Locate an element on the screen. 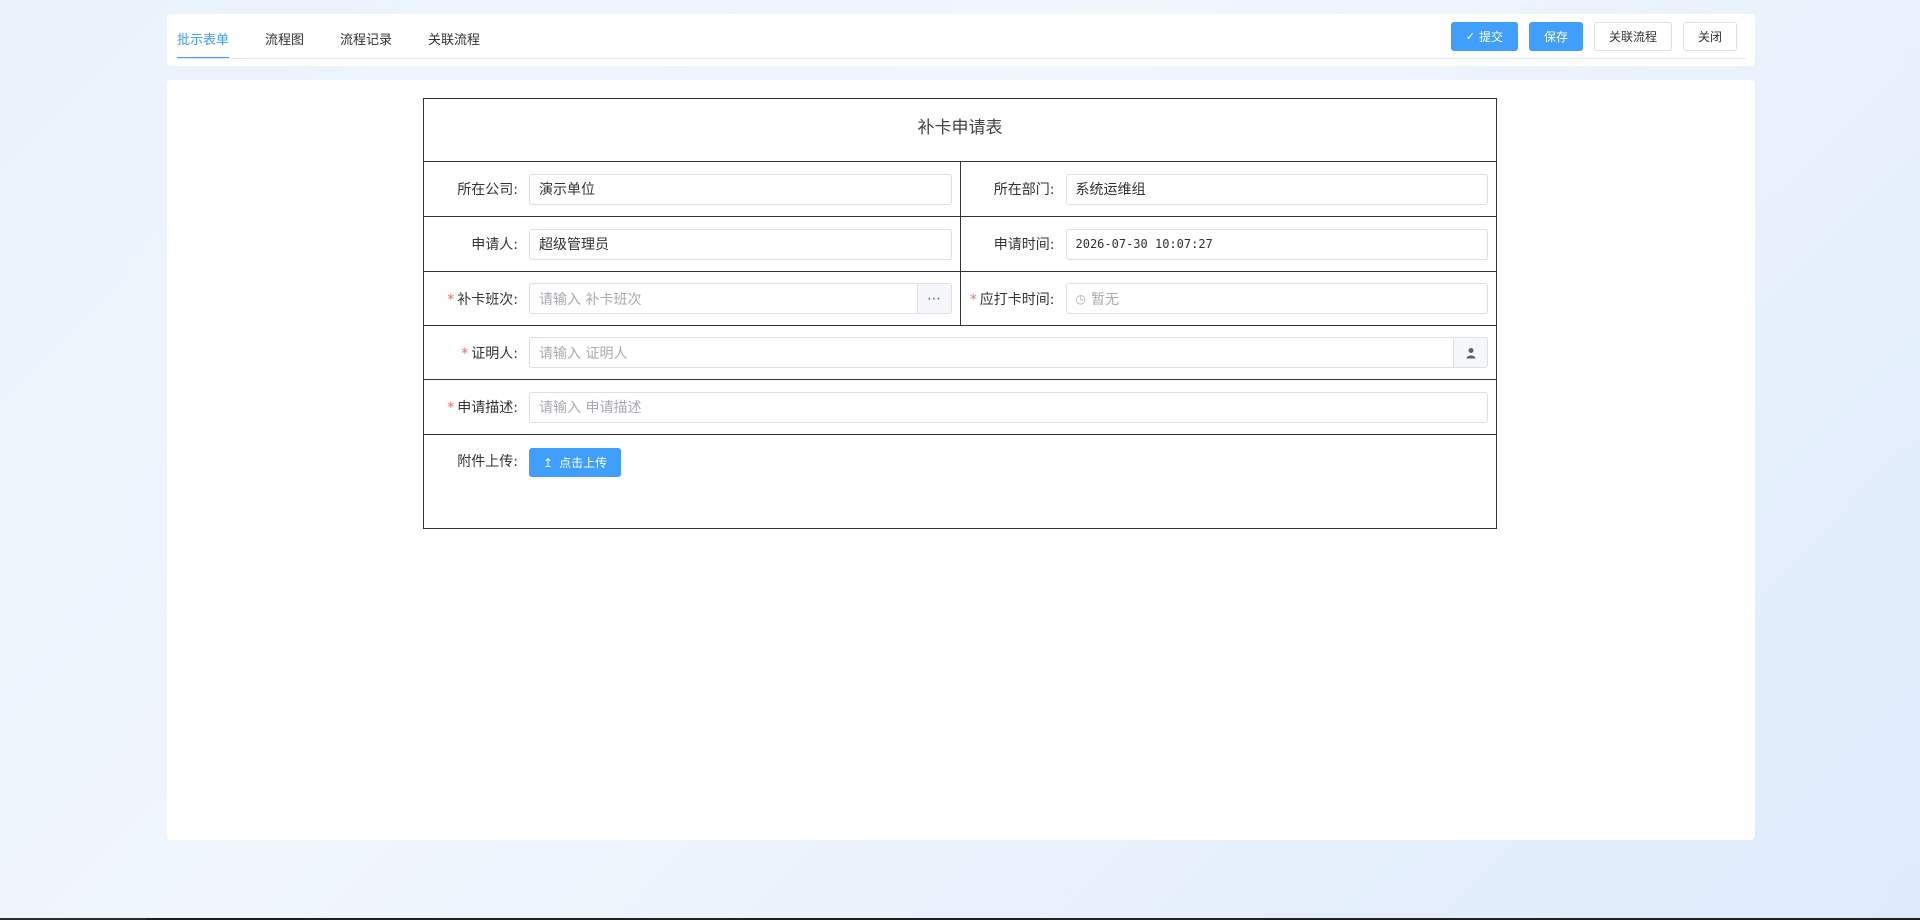 The width and height of the screenshot is (1920, 920). apply-time-cell: 申请时间: 2026-07-30 10:07:27 is located at coordinates (1228, 244).